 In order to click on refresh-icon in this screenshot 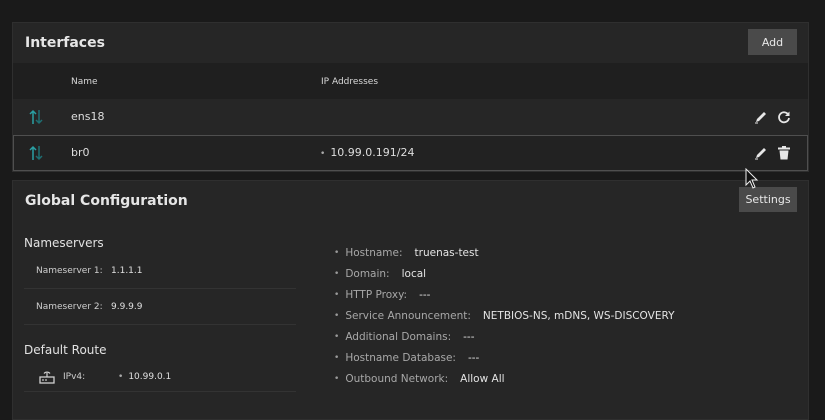, I will do `click(784, 117)`.